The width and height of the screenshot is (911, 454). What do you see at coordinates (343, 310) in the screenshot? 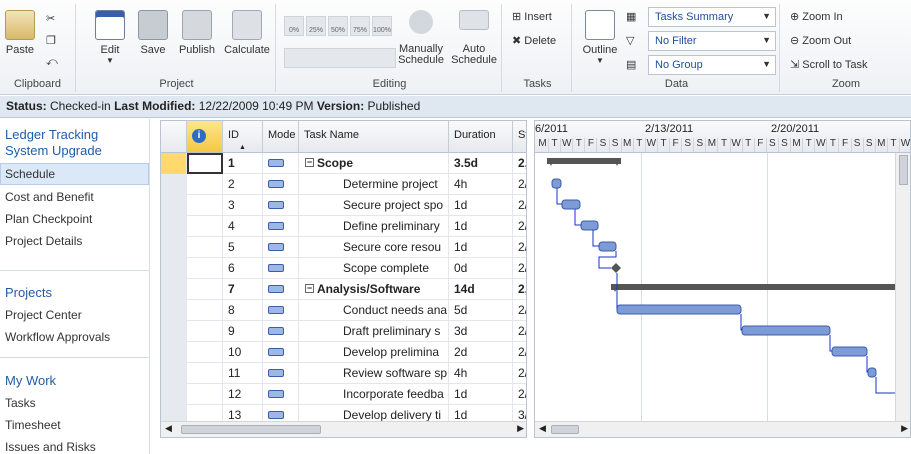
I see `table-row: 8 Conduct needs ana5d2/` at bounding box center [343, 310].